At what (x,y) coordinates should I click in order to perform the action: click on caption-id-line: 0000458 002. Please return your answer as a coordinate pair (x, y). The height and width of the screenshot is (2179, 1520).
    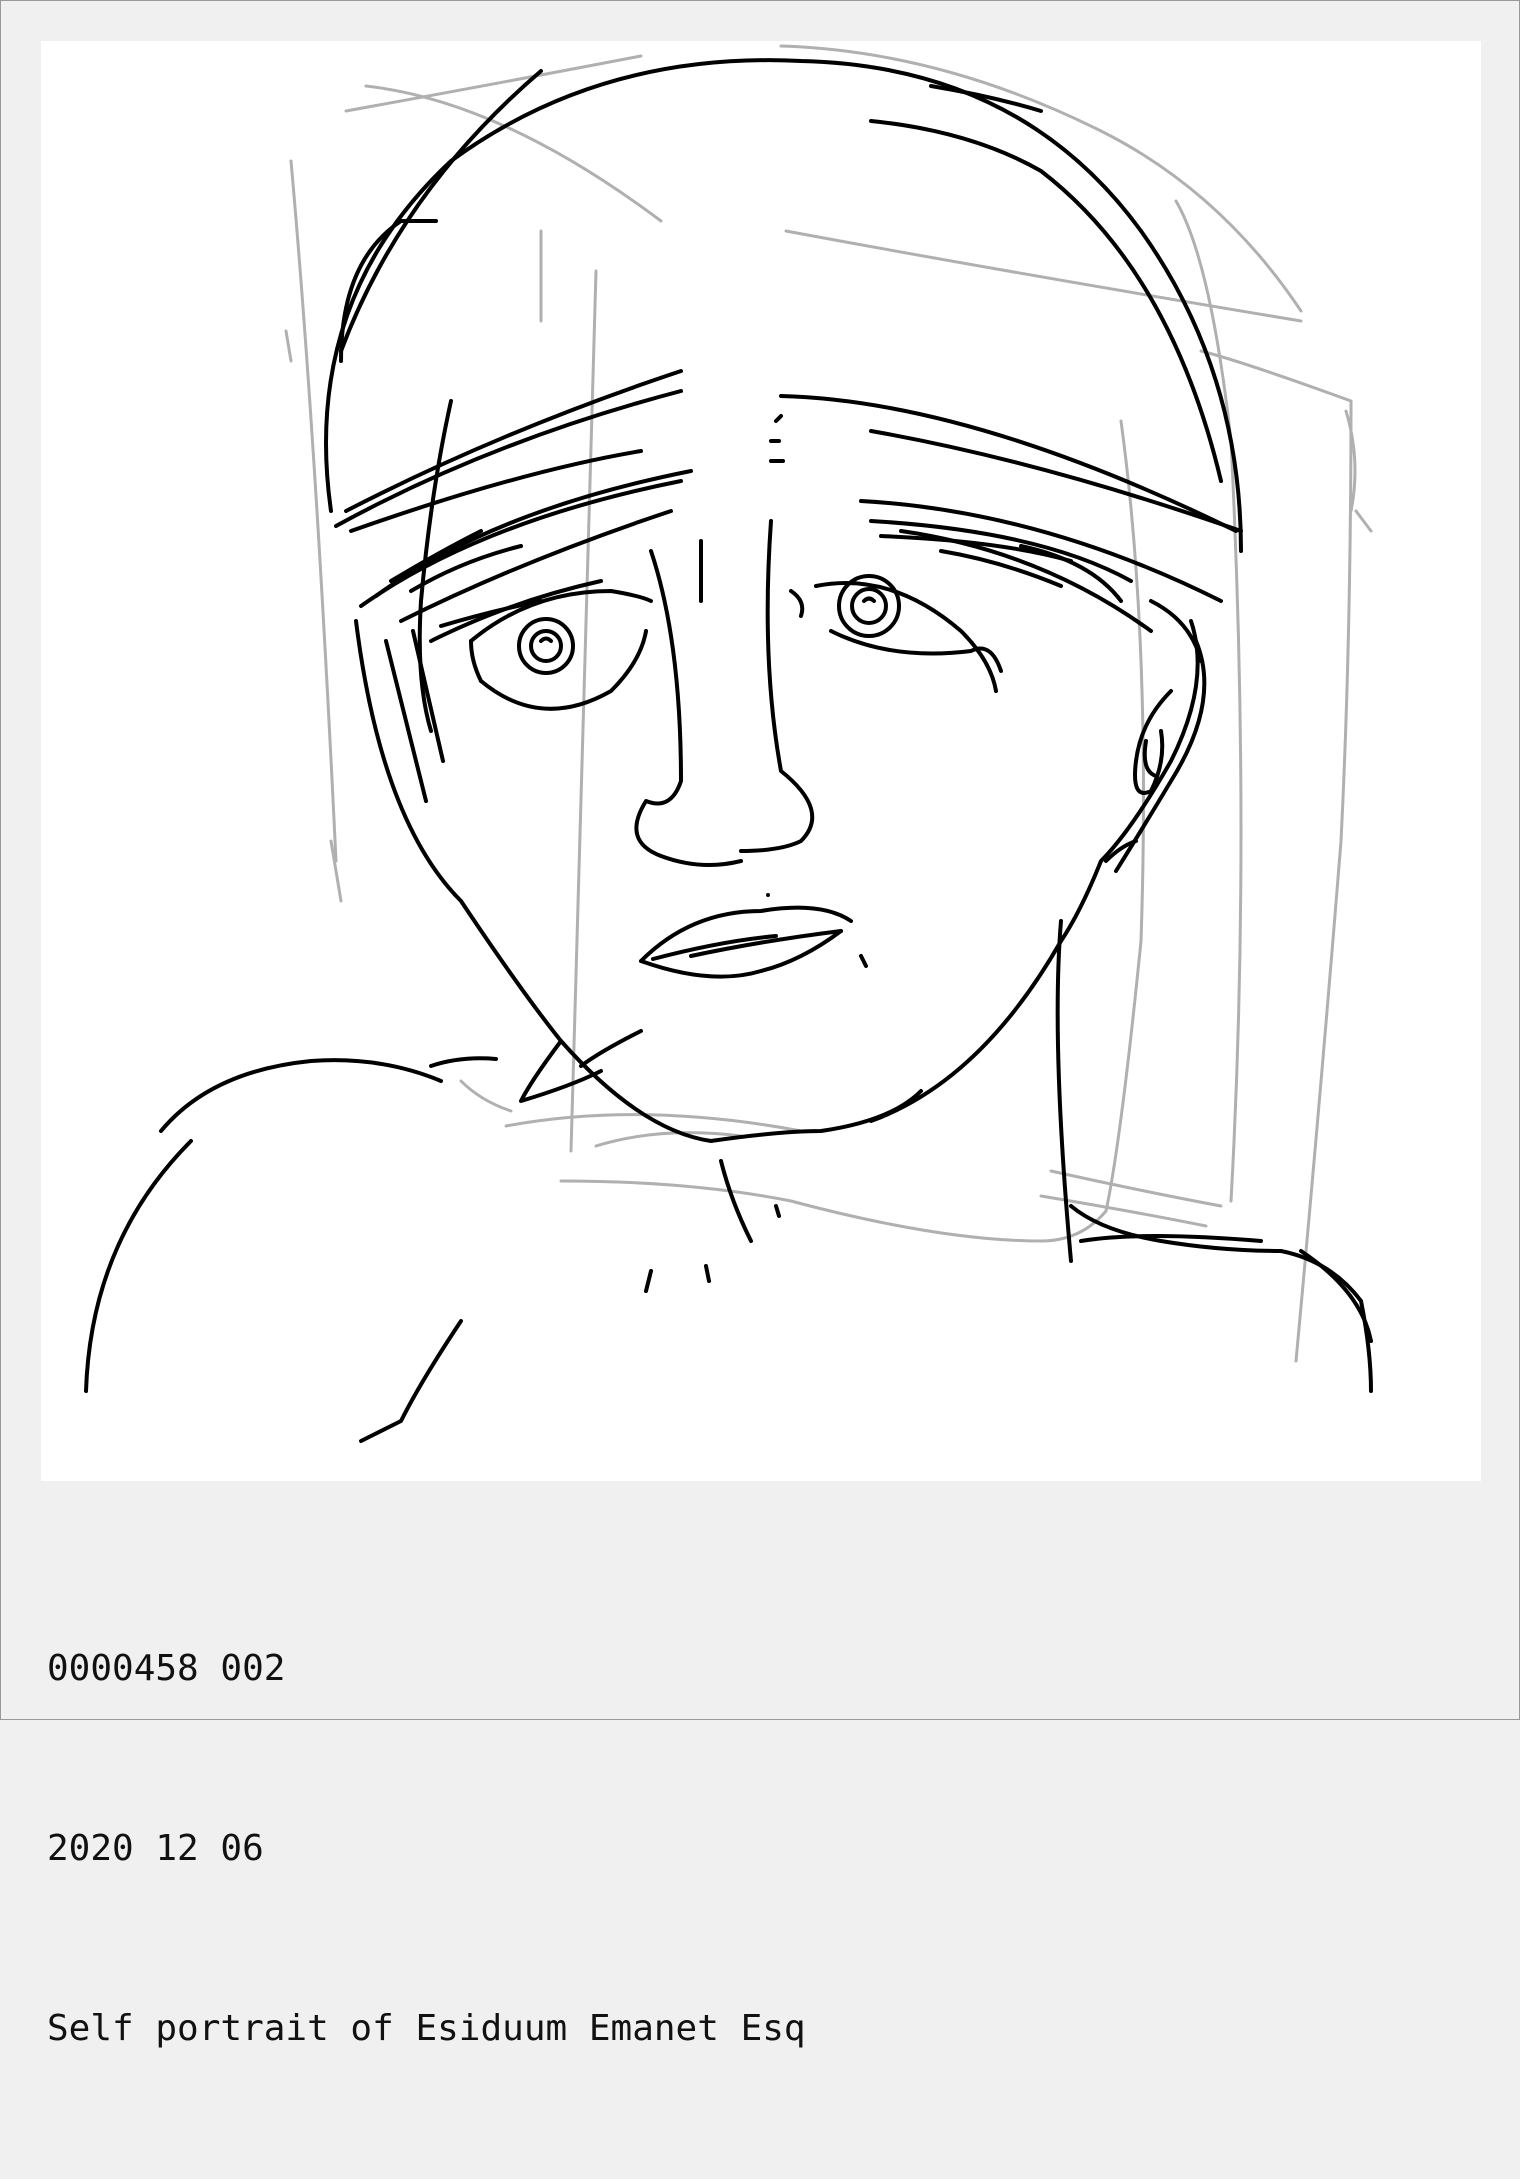
    Looking at the image, I should click on (166, 1668).